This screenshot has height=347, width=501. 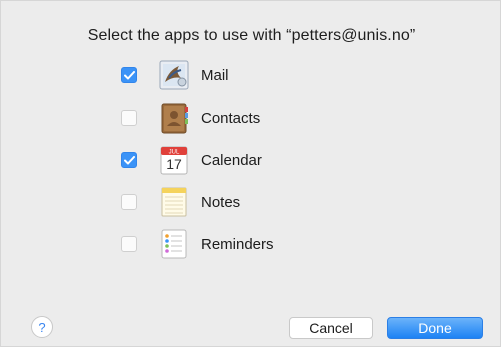 I want to click on mail-icon, so click(x=174, y=75).